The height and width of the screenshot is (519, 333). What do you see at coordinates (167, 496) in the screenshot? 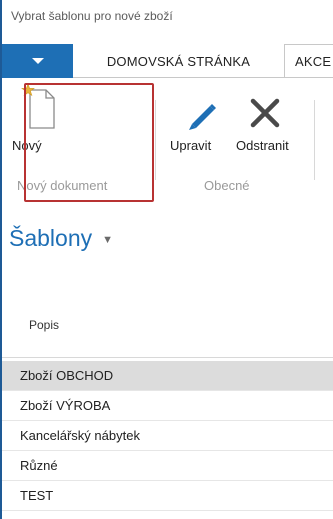
I see `table-row: TEST` at bounding box center [167, 496].